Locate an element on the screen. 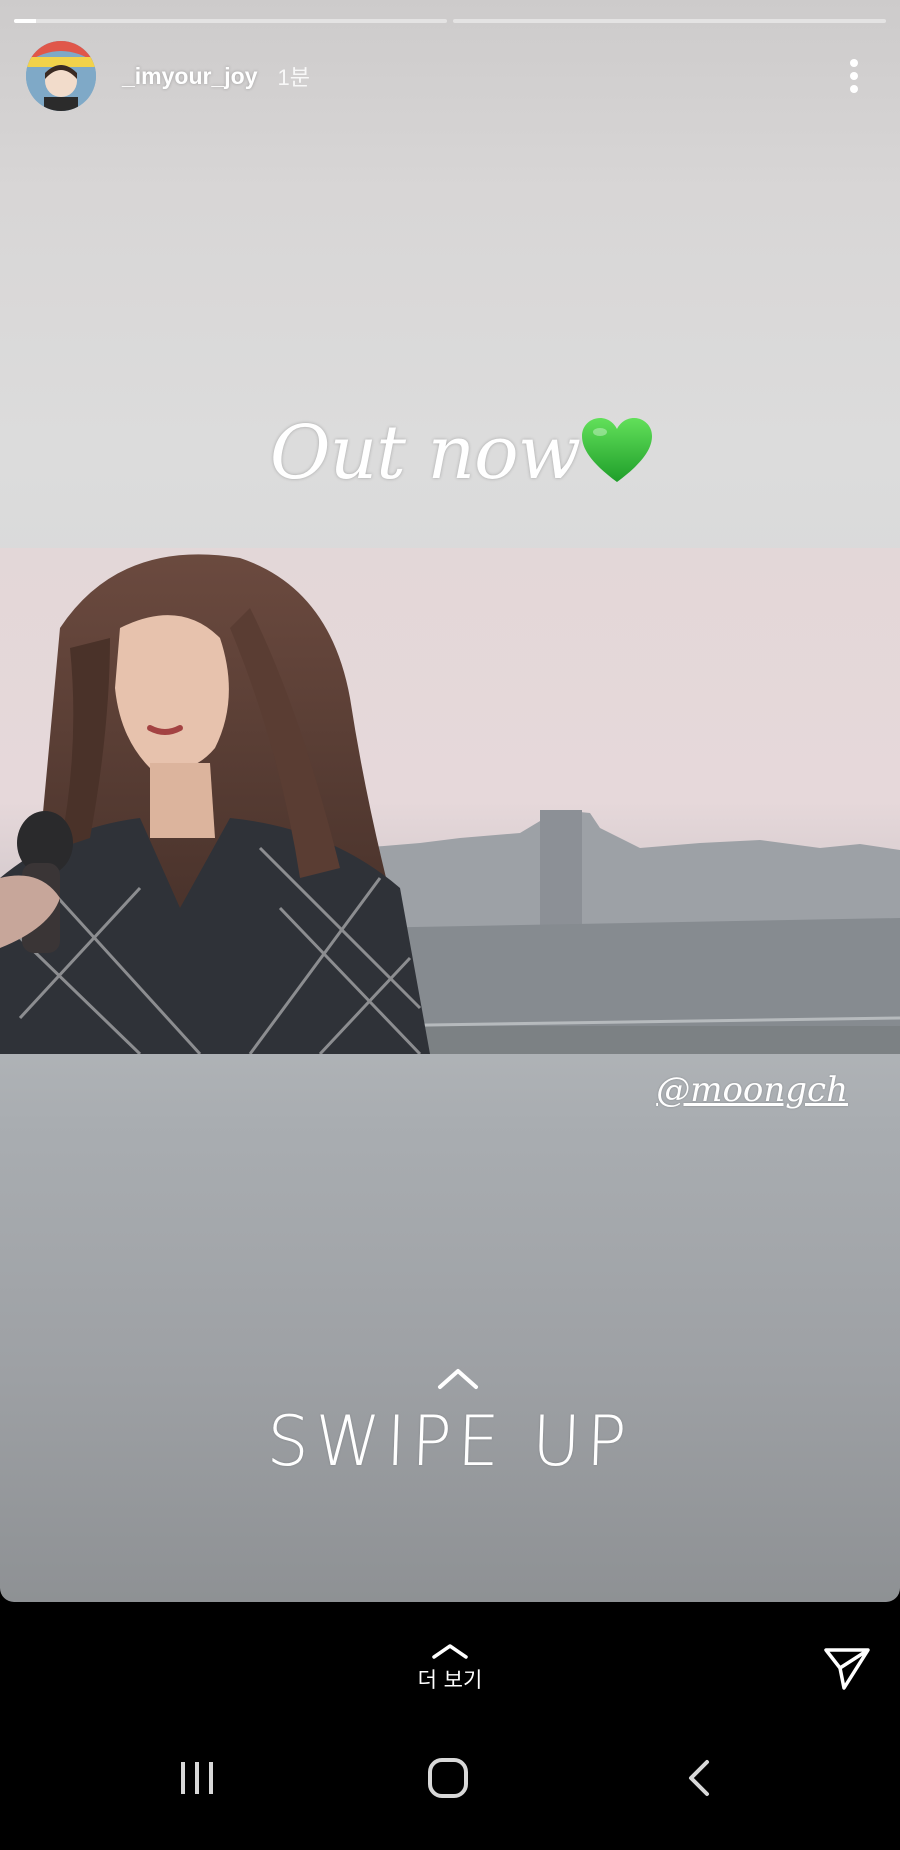  caption-text: Out now is located at coordinates (425, 453).